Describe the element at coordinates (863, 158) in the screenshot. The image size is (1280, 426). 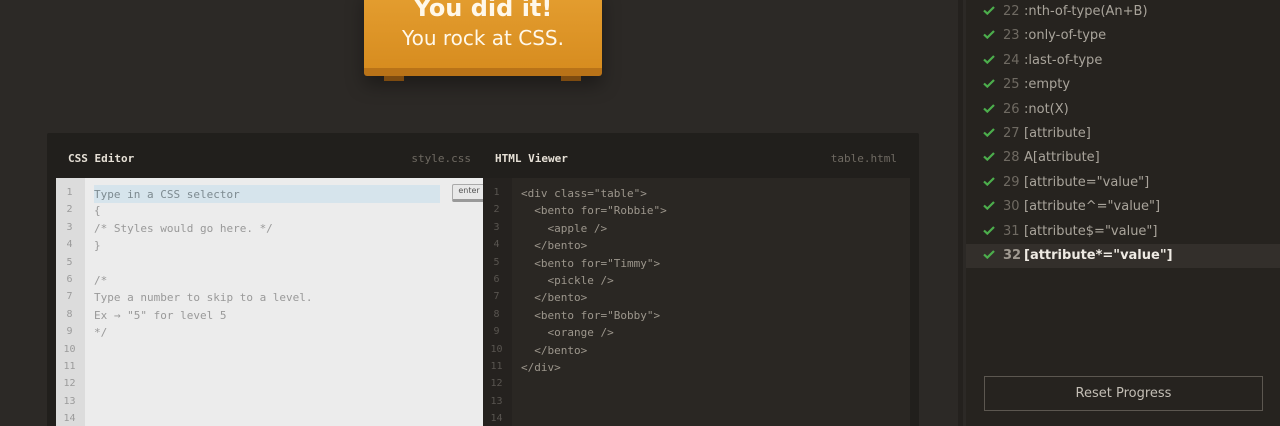
I see `html-viewer-filename: table.html` at that location.